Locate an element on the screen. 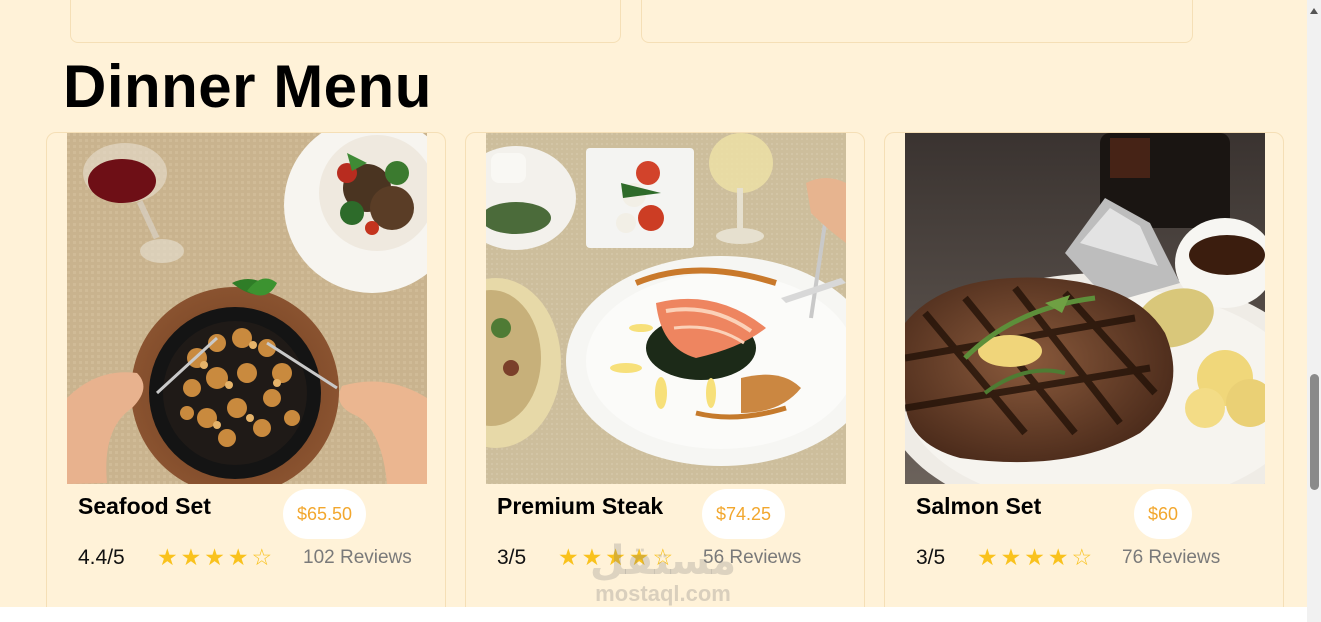 The height and width of the screenshot is (622, 1321). item-name: Premium Steak is located at coordinates (580, 506).